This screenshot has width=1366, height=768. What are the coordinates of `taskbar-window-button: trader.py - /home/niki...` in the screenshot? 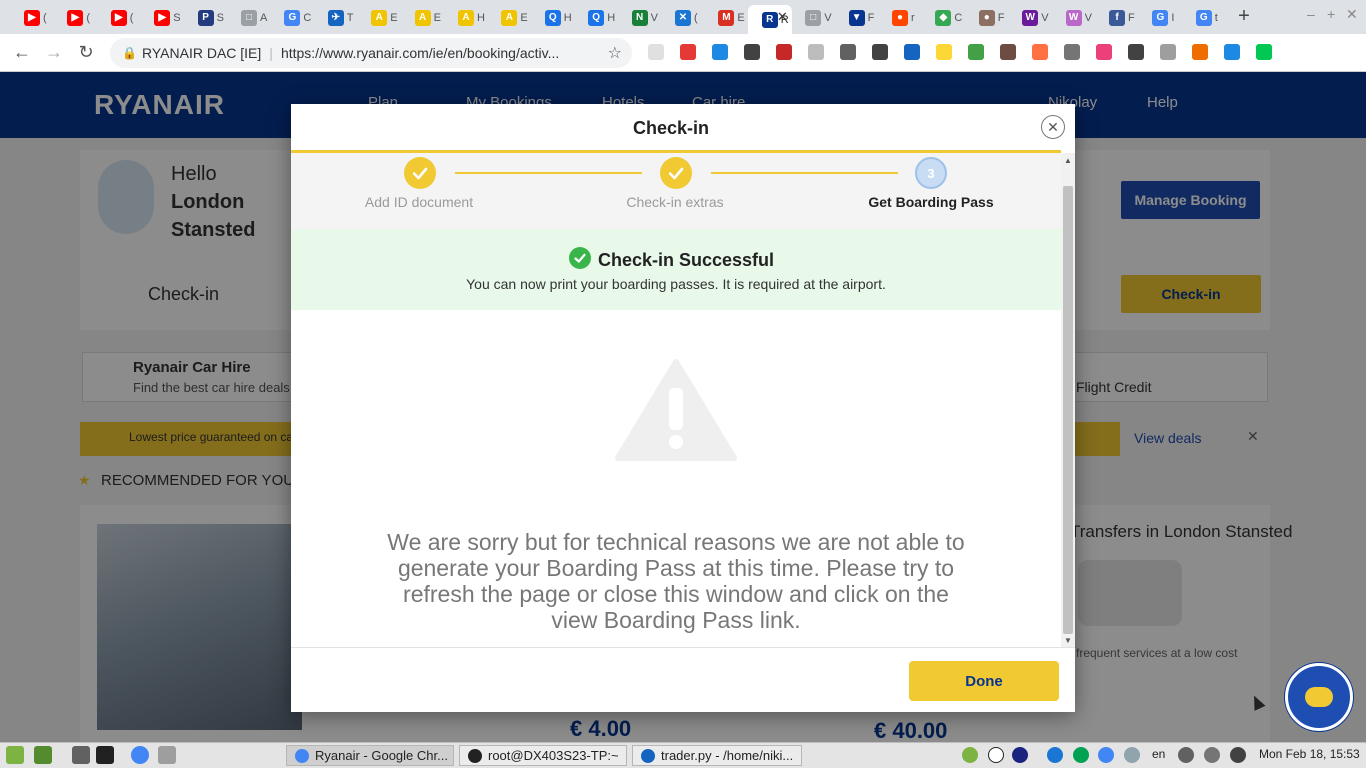 It's located at (717, 755).